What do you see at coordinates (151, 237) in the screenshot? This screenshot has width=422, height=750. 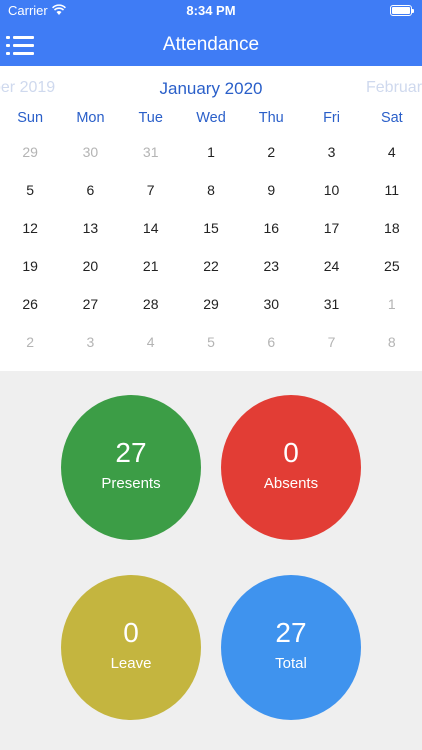 I see `calendar-day: 14` at bounding box center [151, 237].